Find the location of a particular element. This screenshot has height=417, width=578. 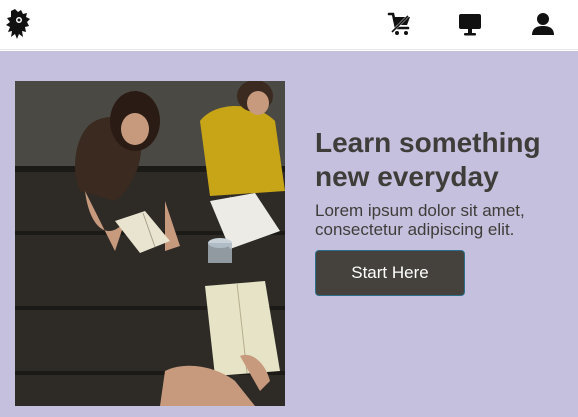

navbar is located at coordinates (289, 25).